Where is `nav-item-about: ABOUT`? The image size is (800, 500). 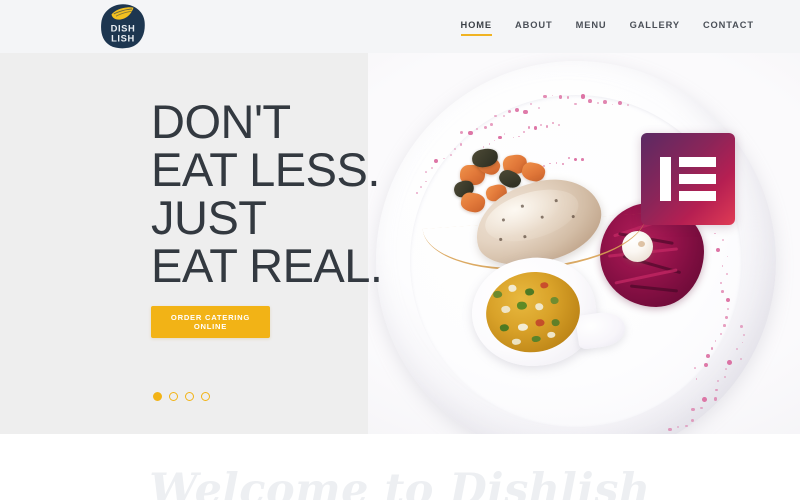
nav-item-about: ABOUT is located at coordinates (534, 27).